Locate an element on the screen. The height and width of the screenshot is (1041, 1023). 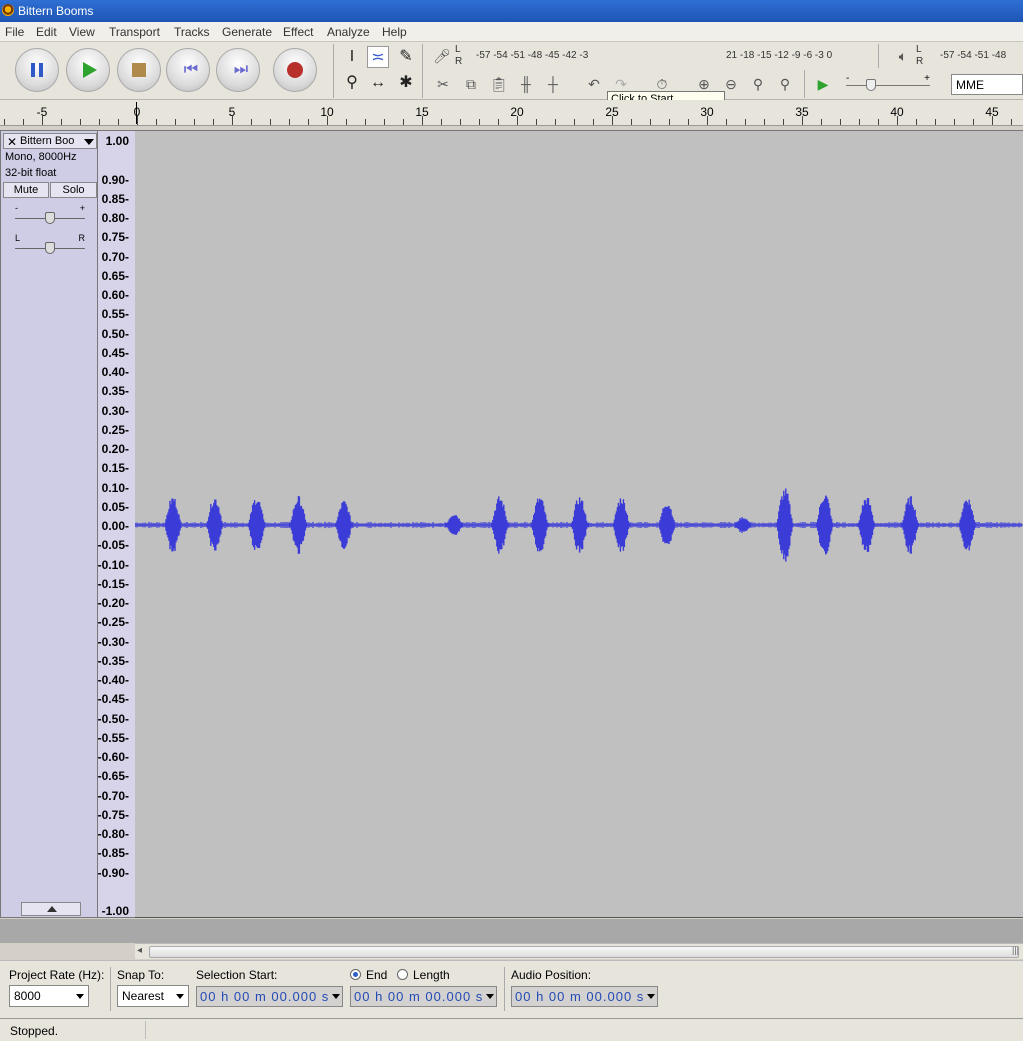
trim-button: ╫ is located at coordinates (526, 84).